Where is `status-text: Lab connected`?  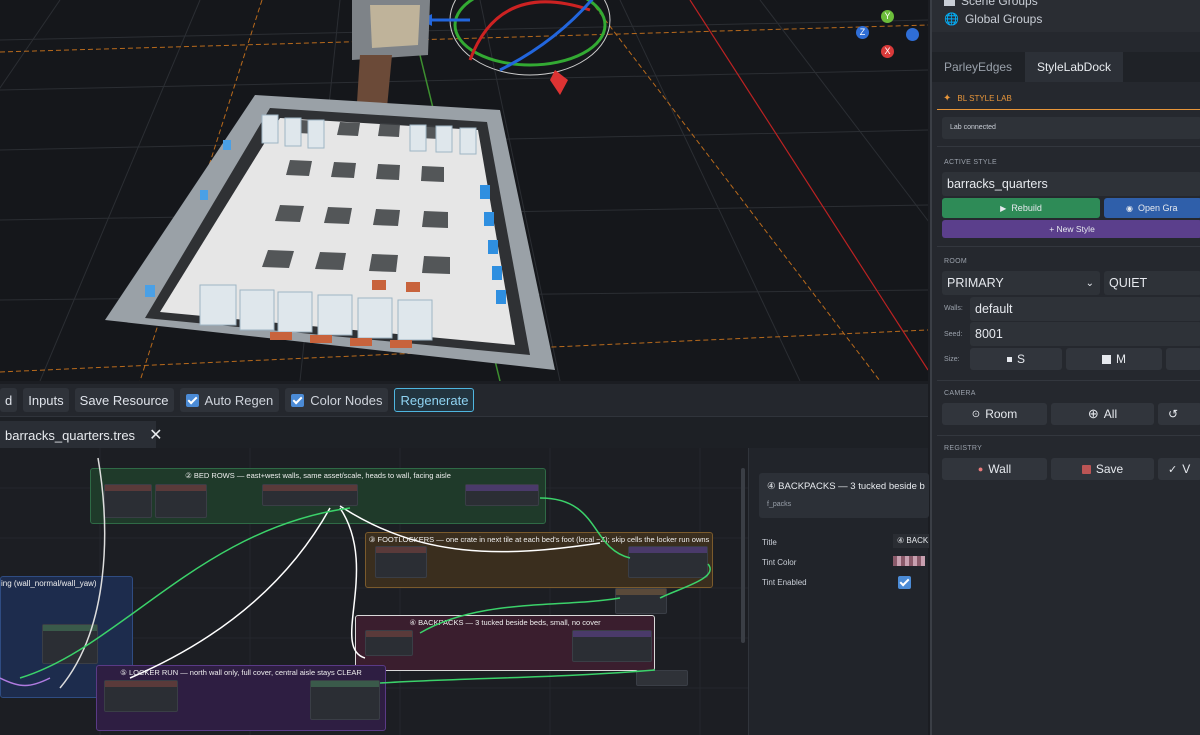
status-text: Lab connected is located at coordinates (973, 127).